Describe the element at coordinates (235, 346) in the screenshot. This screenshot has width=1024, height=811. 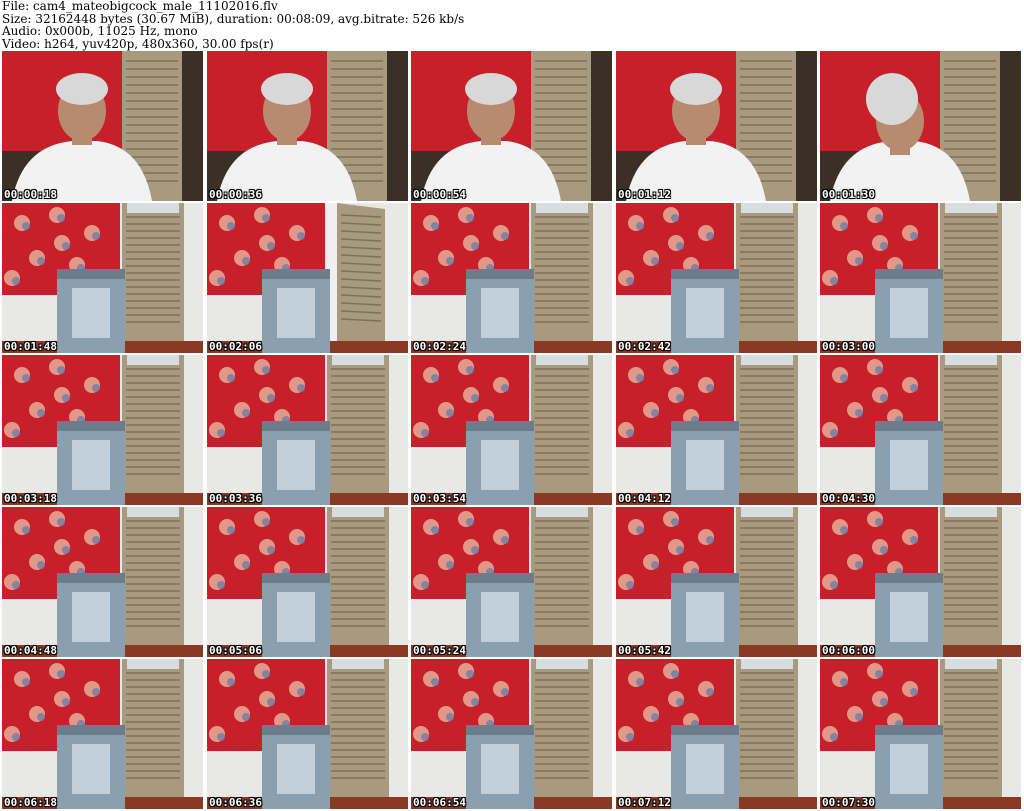
I see `thumbnail-timestamp: 00:02:06` at that location.